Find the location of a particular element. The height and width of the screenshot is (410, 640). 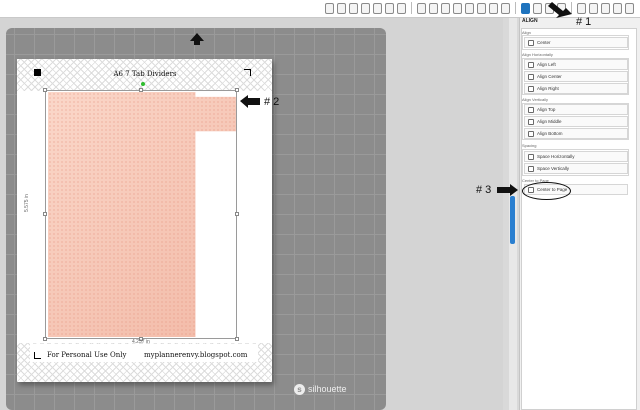

callout-arrow-1-icon is located at coordinates (560, 10).